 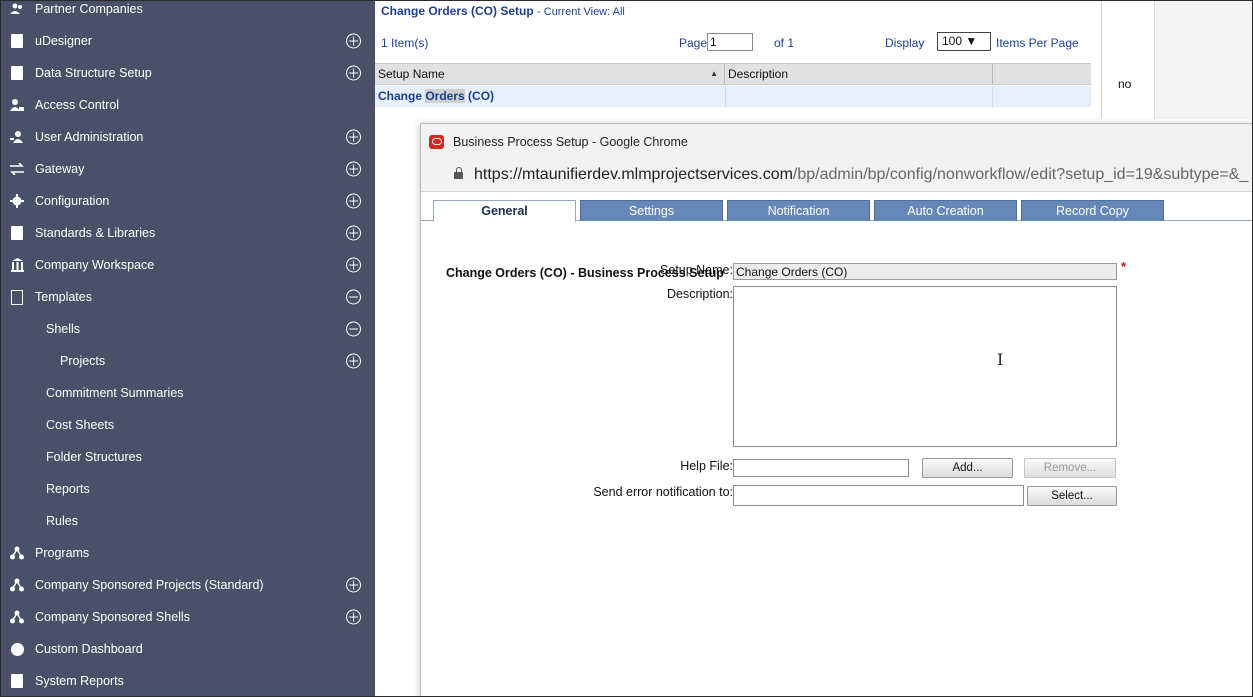 What do you see at coordinates (188, 361) in the screenshot?
I see `sidebar-item-projects: Projects` at bounding box center [188, 361].